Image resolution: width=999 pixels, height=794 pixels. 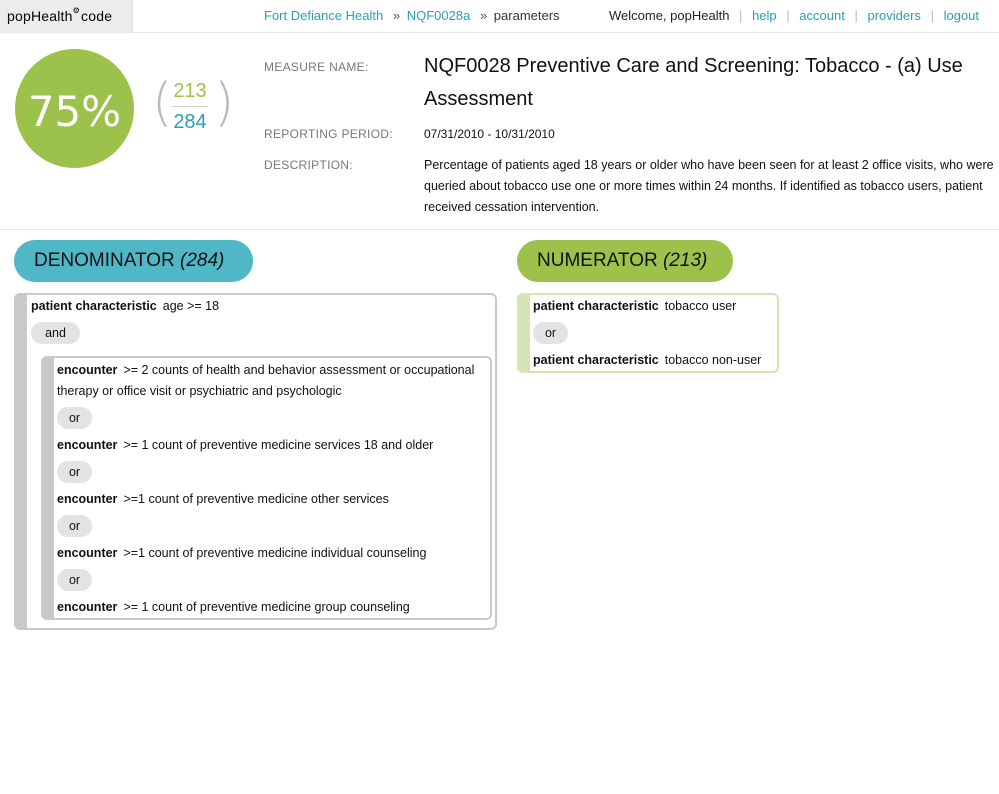 I want to click on numerator-count: 213, so click(x=190, y=91).